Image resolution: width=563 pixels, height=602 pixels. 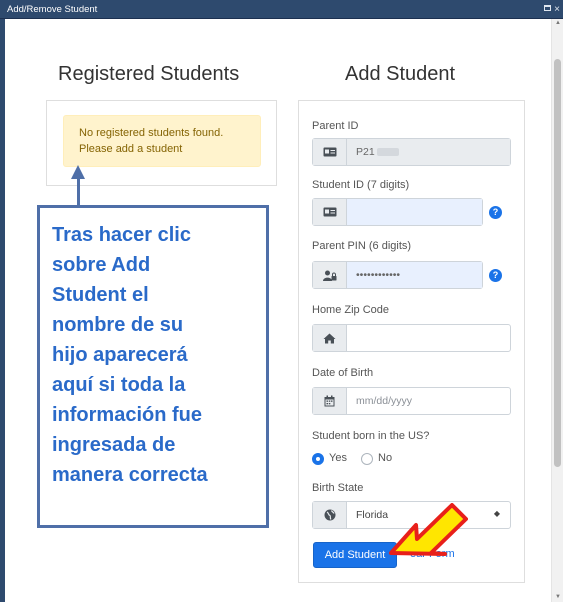 I want to click on redacted-value, so click(x=387, y=152).